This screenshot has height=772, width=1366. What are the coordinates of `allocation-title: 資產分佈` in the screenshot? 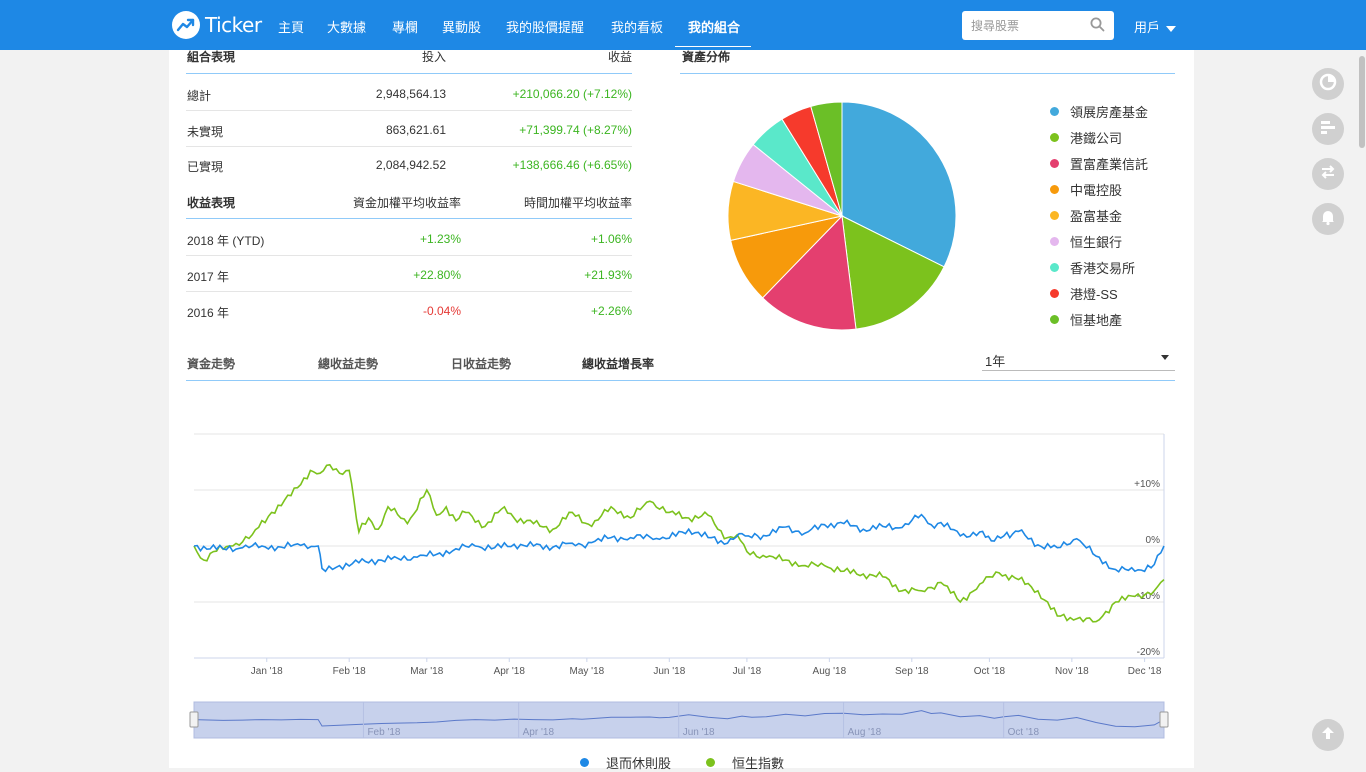 It's located at (706, 57).